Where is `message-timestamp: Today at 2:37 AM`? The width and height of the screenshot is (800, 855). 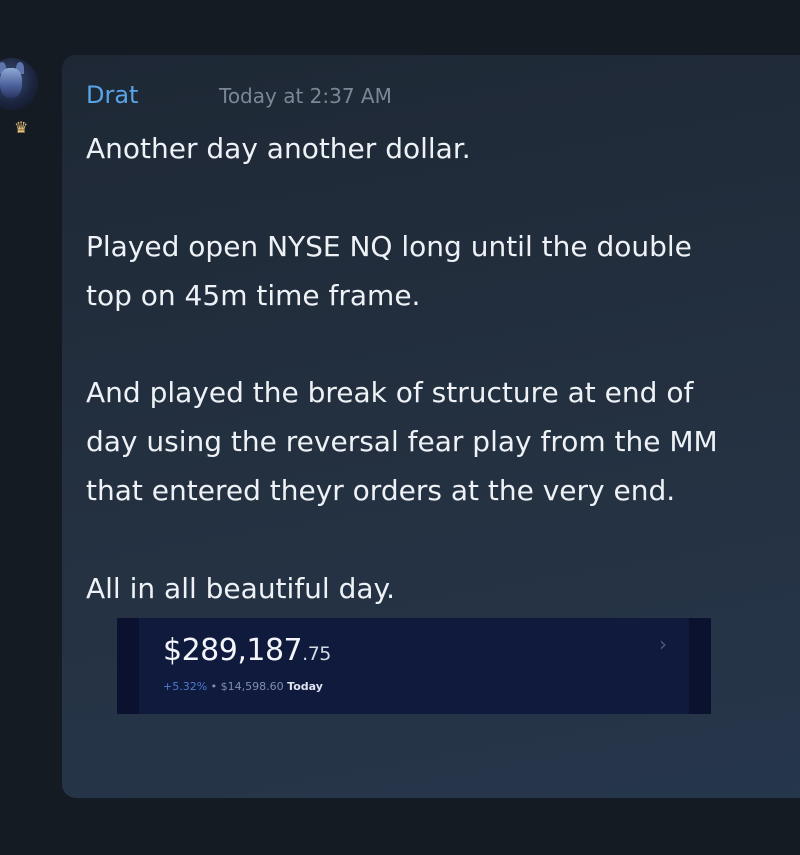
message-timestamp: Today at 2:37 AM is located at coordinates (305, 96).